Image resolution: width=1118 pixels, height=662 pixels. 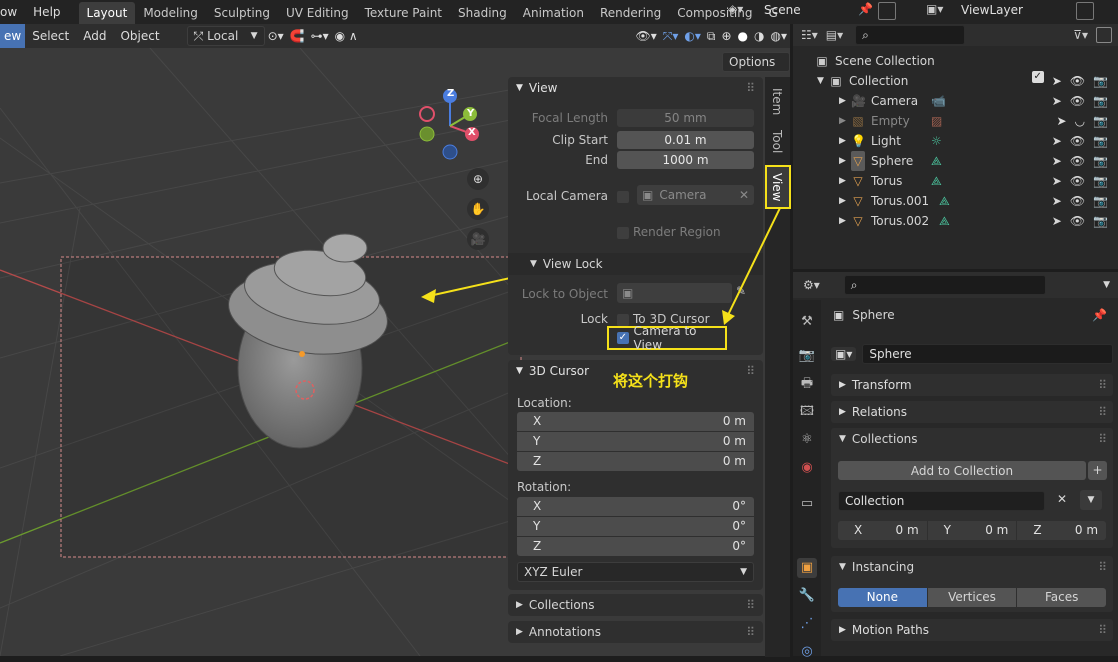 What do you see at coordinates (777, 102) in the screenshot?
I see `tab-item: Item` at bounding box center [777, 102].